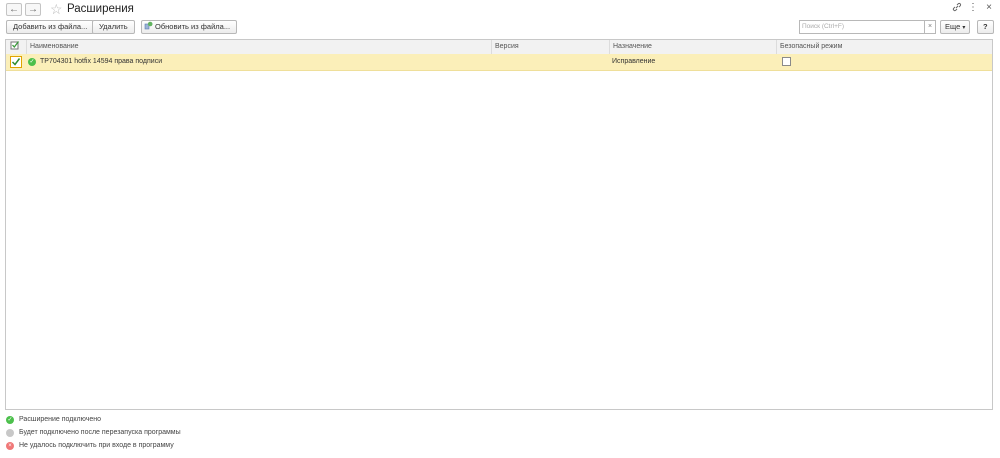 The image size is (1000, 458). What do you see at coordinates (10, 433) in the screenshot?
I see `status-pending-icon` at bounding box center [10, 433].